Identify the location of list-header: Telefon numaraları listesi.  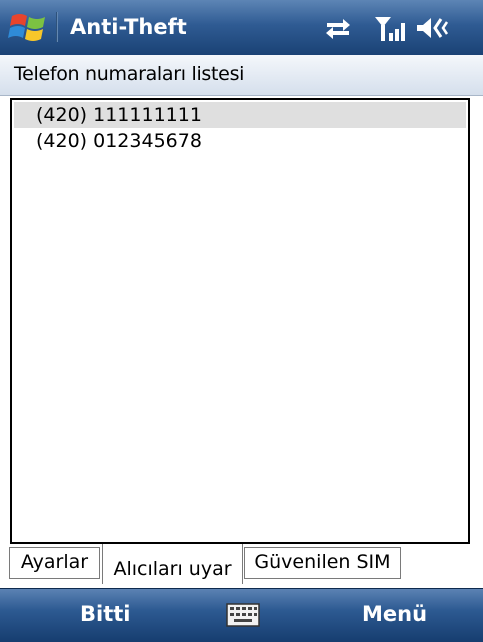
(241, 75).